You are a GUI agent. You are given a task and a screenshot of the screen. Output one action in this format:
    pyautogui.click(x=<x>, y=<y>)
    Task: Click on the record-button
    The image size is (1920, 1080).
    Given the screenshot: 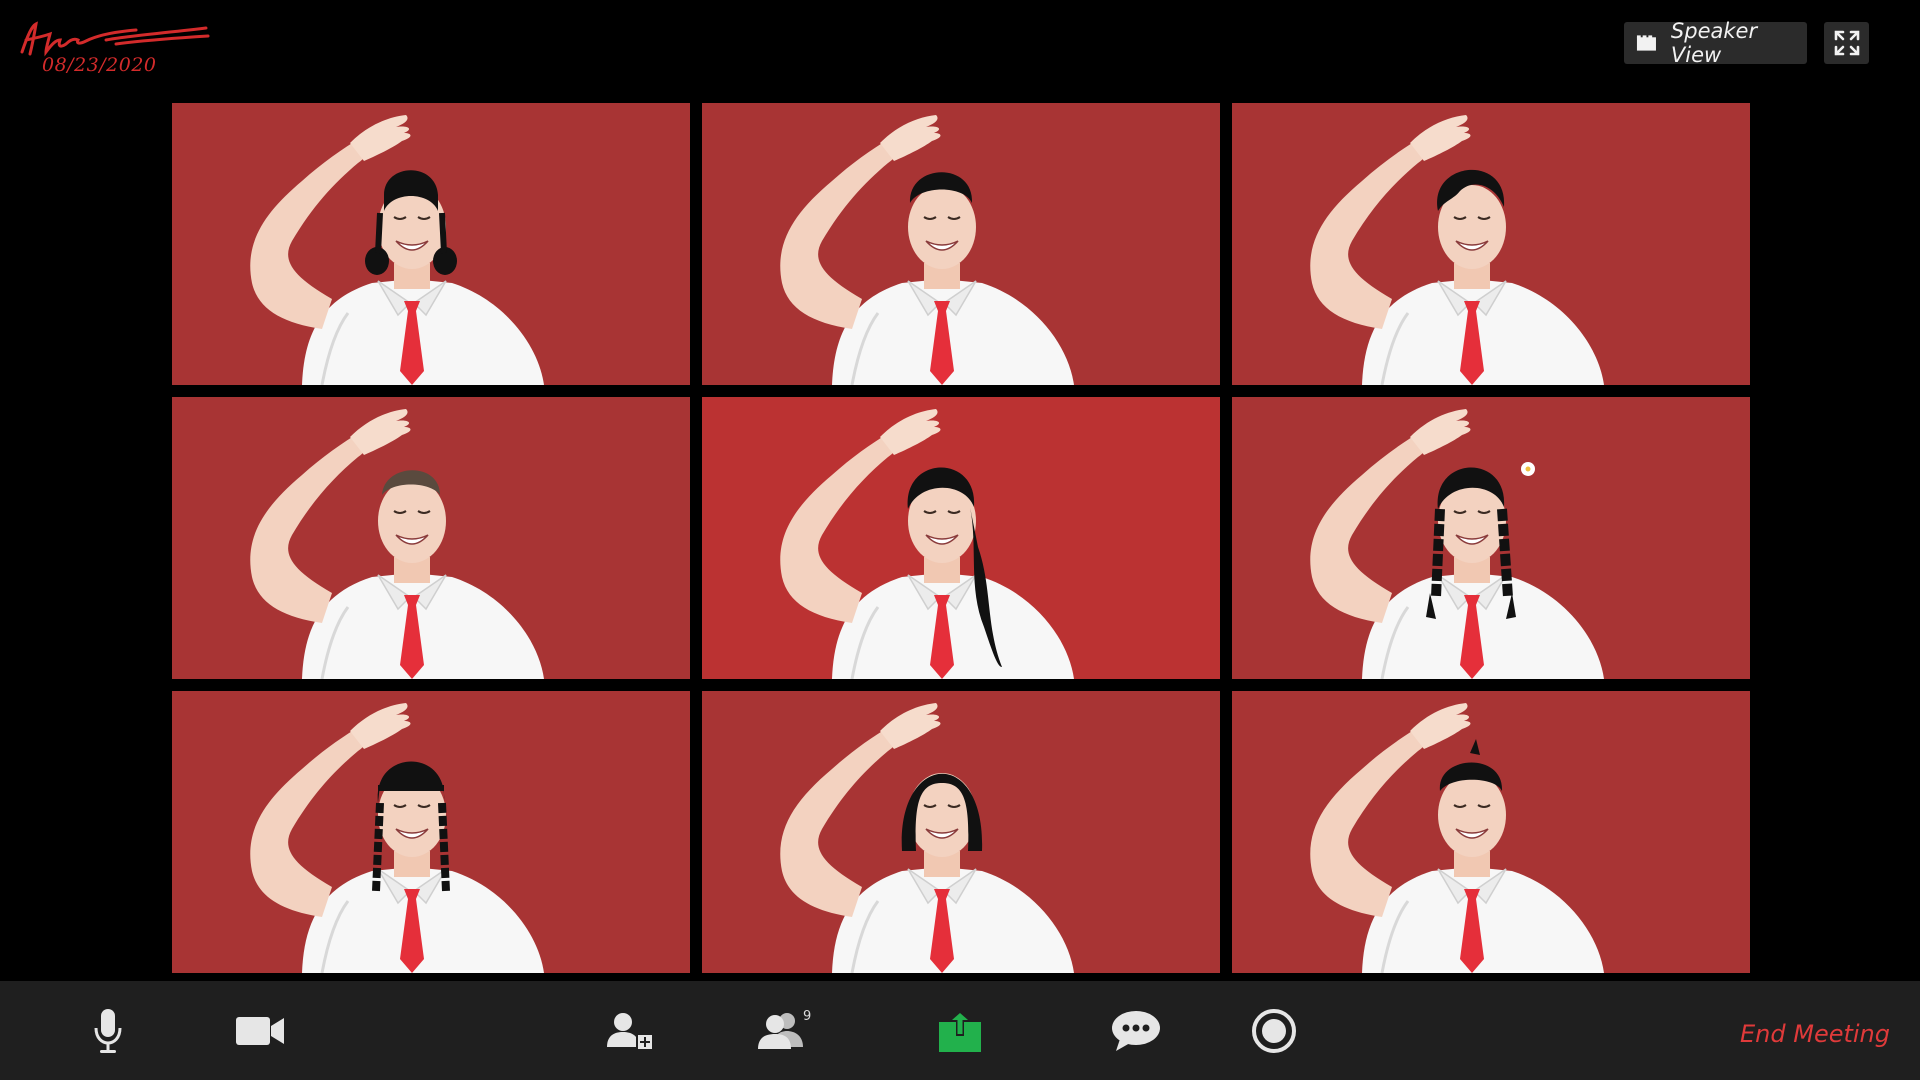 What is the action you would take?
    pyautogui.click(x=1274, y=1030)
    